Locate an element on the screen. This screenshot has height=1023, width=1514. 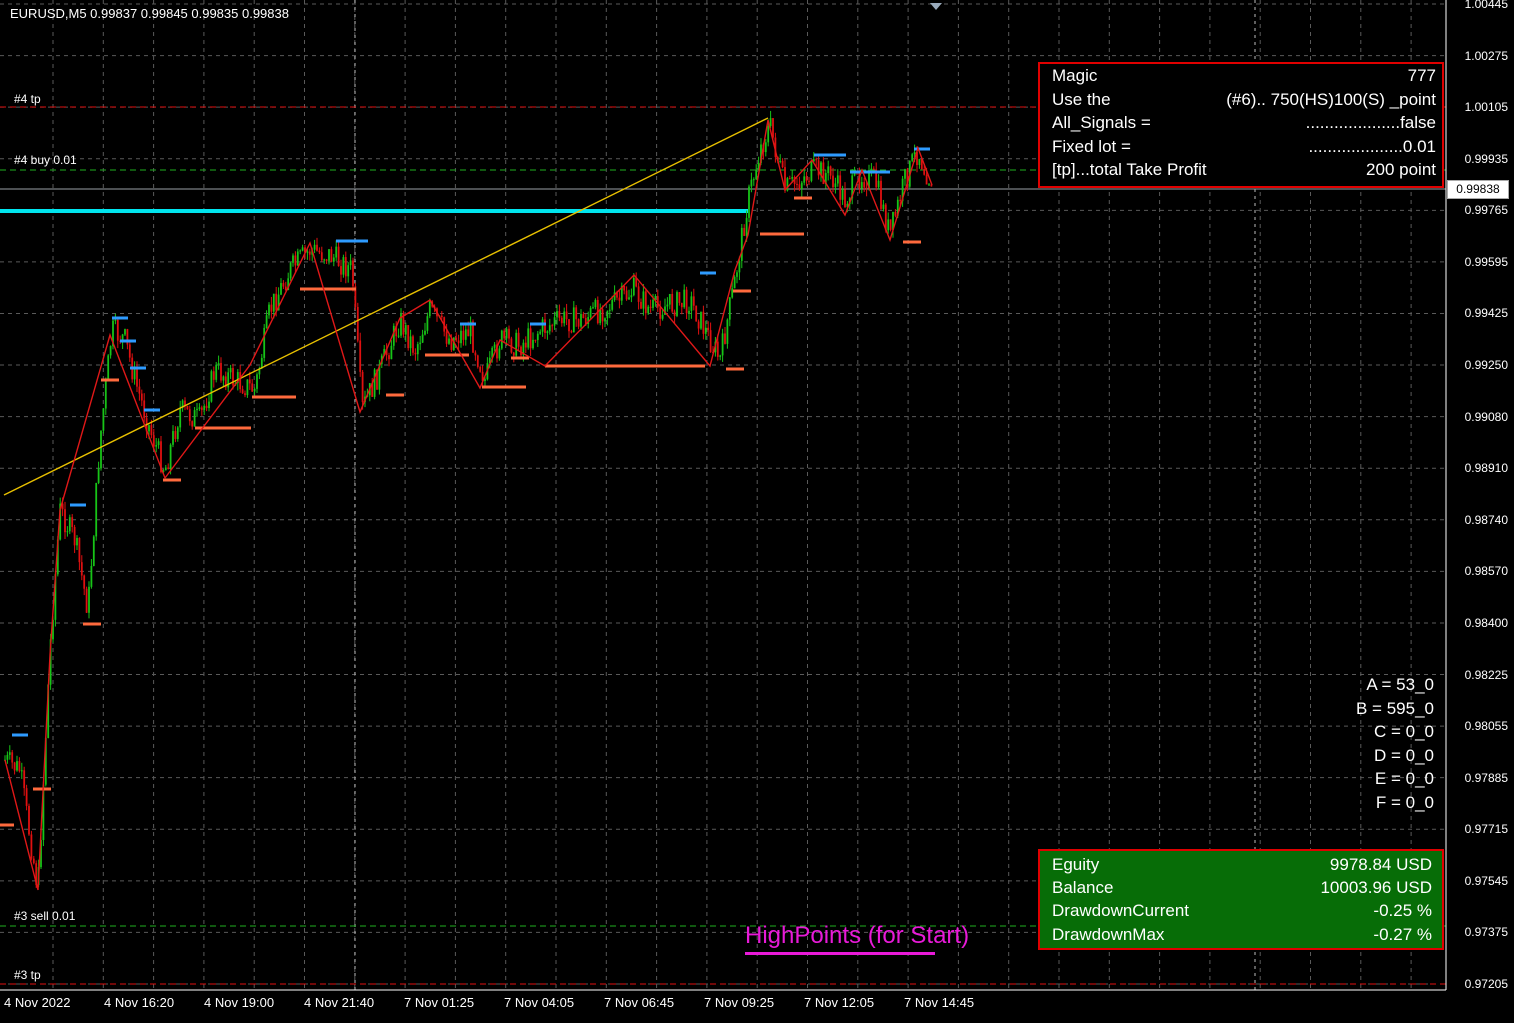
signal-counter: B = 595_0 is located at coordinates (1395, 708).